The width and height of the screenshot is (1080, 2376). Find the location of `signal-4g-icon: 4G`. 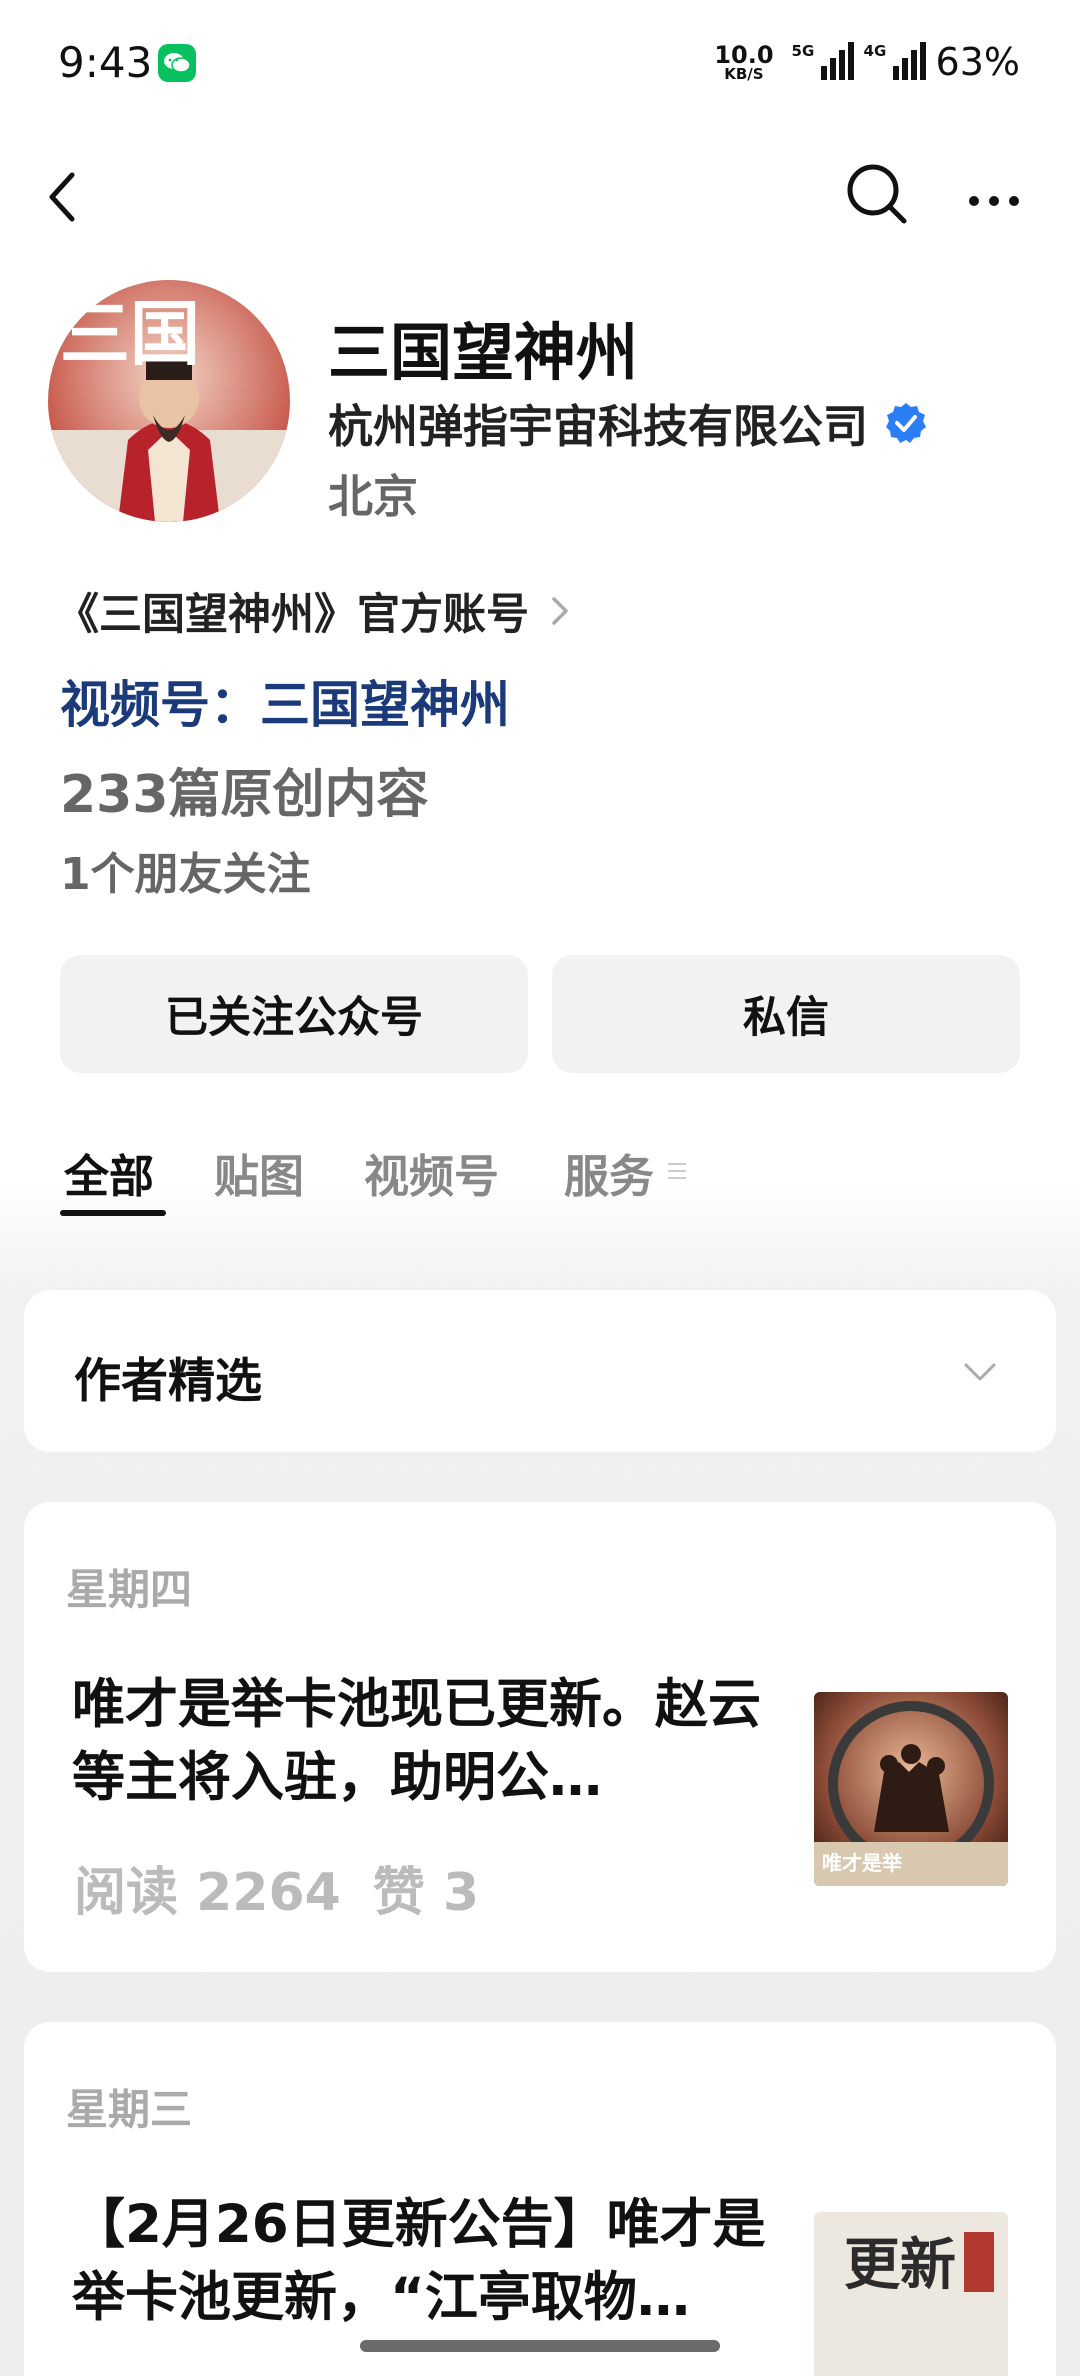

signal-4g-icon: 4G is located at coordinates (895, 62).